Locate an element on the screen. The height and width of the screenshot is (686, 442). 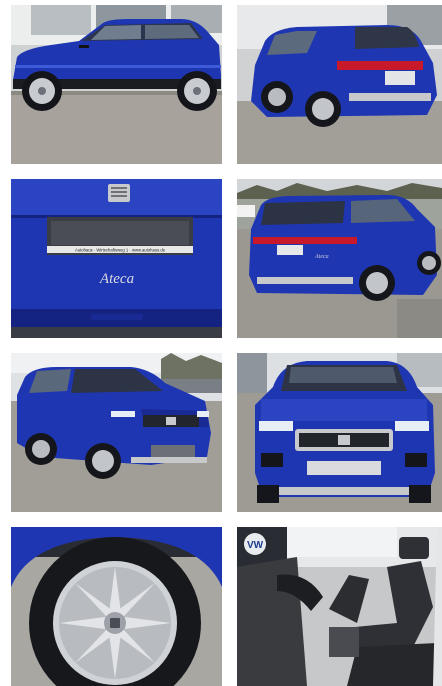
gallery-photo-interior: VW is located at coordinates (339, 606).